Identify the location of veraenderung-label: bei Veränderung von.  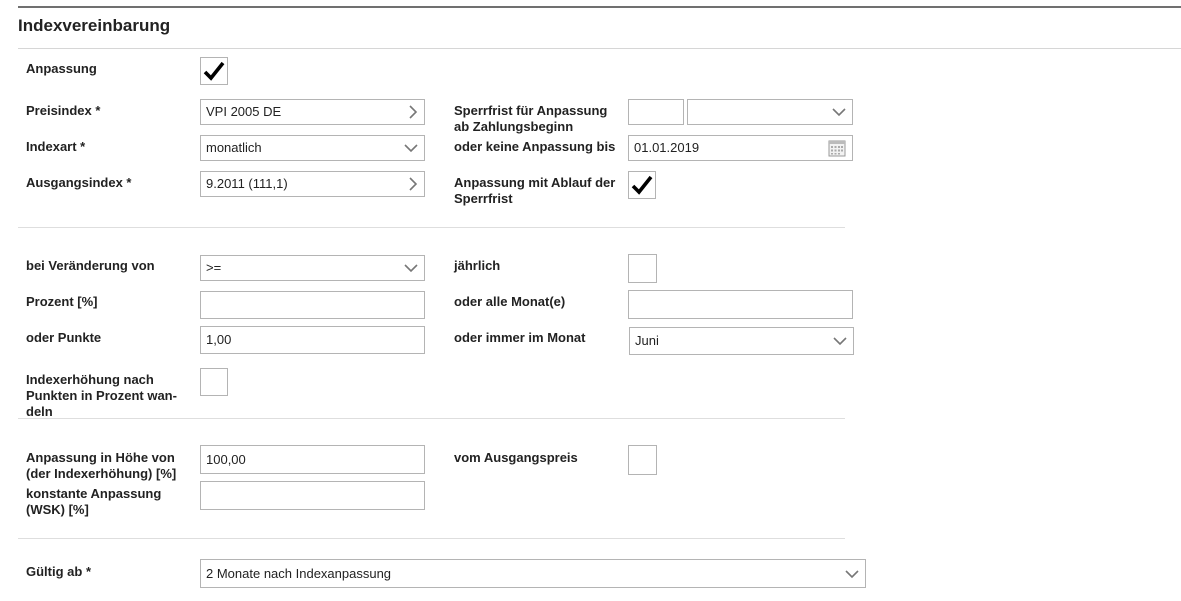
(90, 265).